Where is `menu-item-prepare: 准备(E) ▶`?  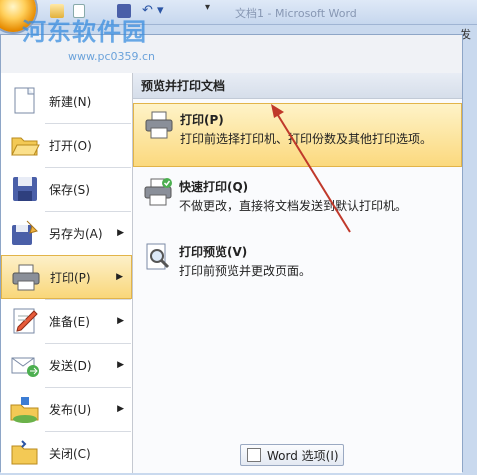 menu-item-prepare: 准备(E) ▶ is located at coordinates (66, 321).